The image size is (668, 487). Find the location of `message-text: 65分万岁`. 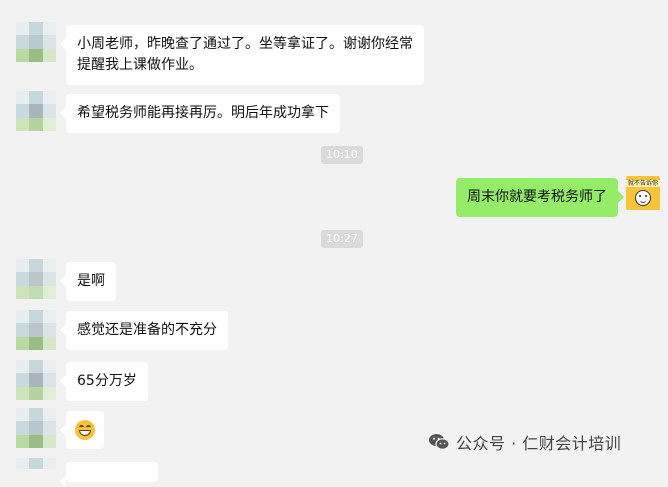

message-text: 65分万岁 is located at coordinates (107, 381).